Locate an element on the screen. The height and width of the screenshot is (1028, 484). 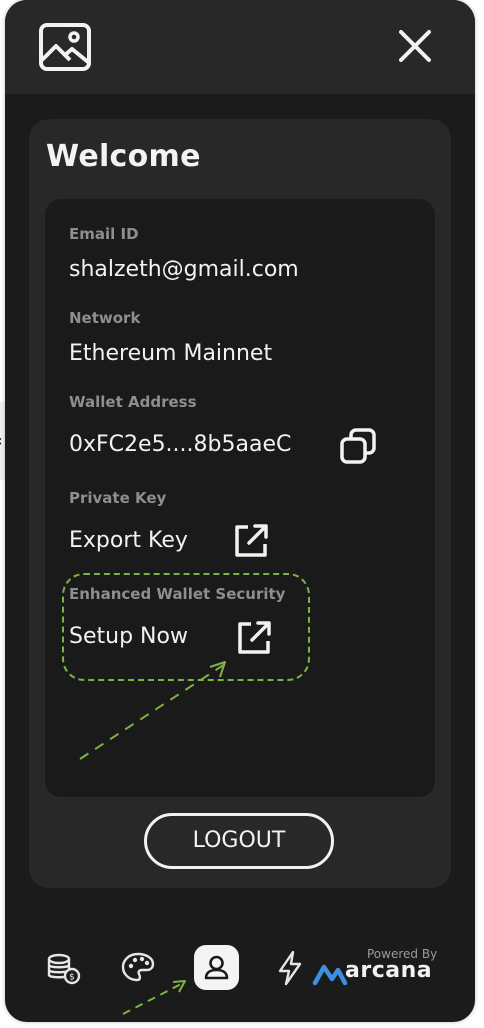
palette-icon is located at coordinates (138, 967).